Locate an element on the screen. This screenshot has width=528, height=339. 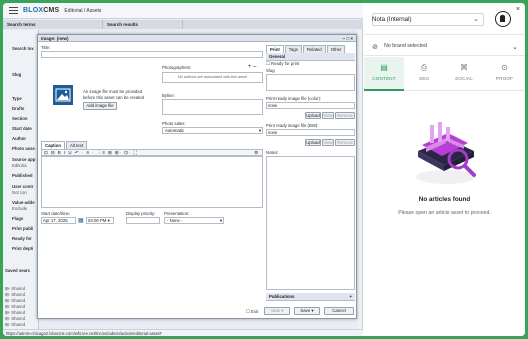
seo-icon: ⎙ is located at coordinates (424, 67).